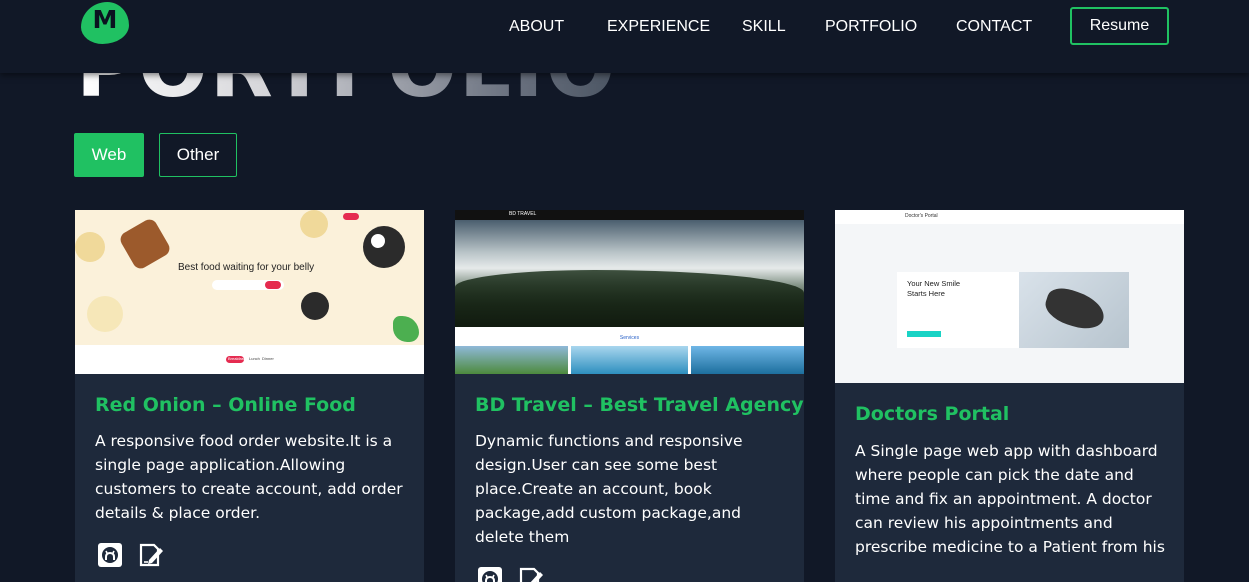 This screenshot has width=1249, height=582. What do you see at coordinates (254, 358) in the screenshot?
I see `thumbnail-tab: Lunch` at bounding box center [254, 358].